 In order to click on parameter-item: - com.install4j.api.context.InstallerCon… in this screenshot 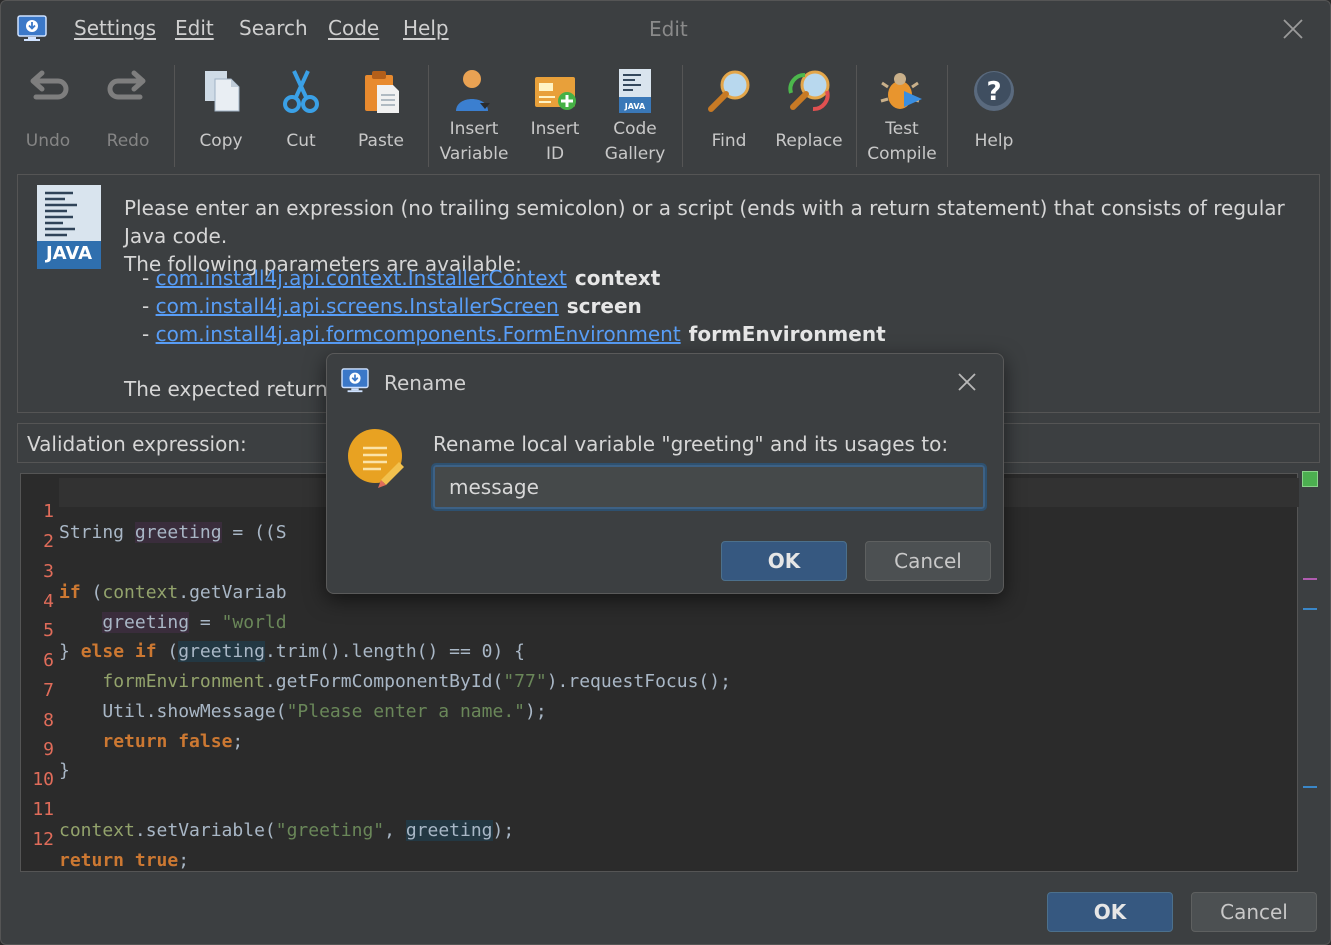, I will do `click(401, 278)`.